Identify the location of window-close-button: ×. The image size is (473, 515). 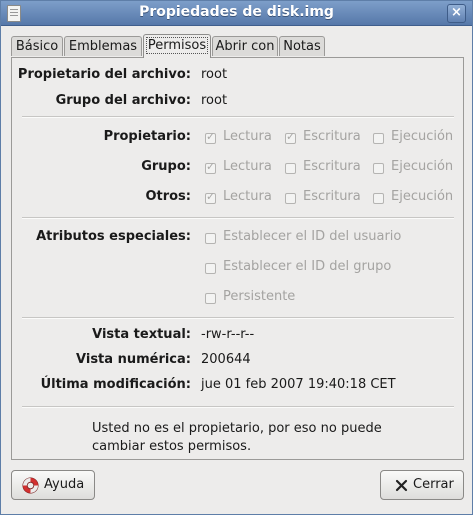
(456, 13).